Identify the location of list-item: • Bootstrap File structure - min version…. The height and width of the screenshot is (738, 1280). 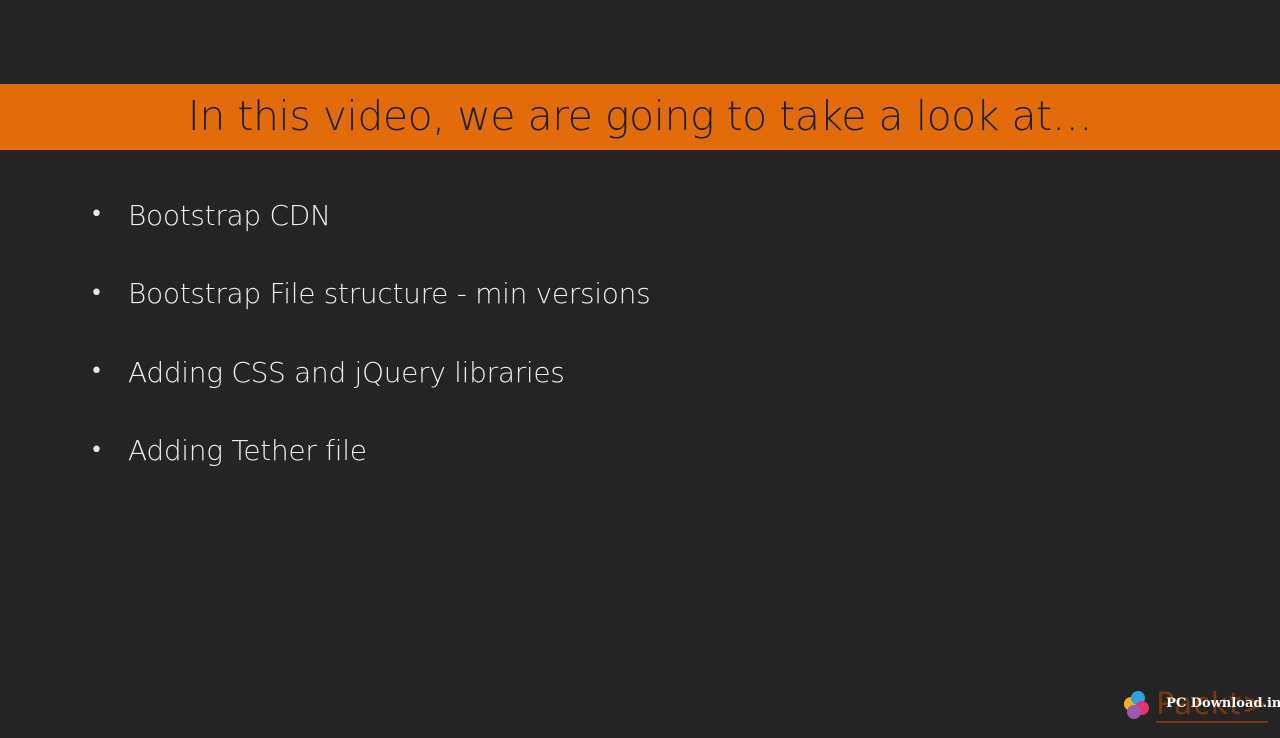
(370, 294).